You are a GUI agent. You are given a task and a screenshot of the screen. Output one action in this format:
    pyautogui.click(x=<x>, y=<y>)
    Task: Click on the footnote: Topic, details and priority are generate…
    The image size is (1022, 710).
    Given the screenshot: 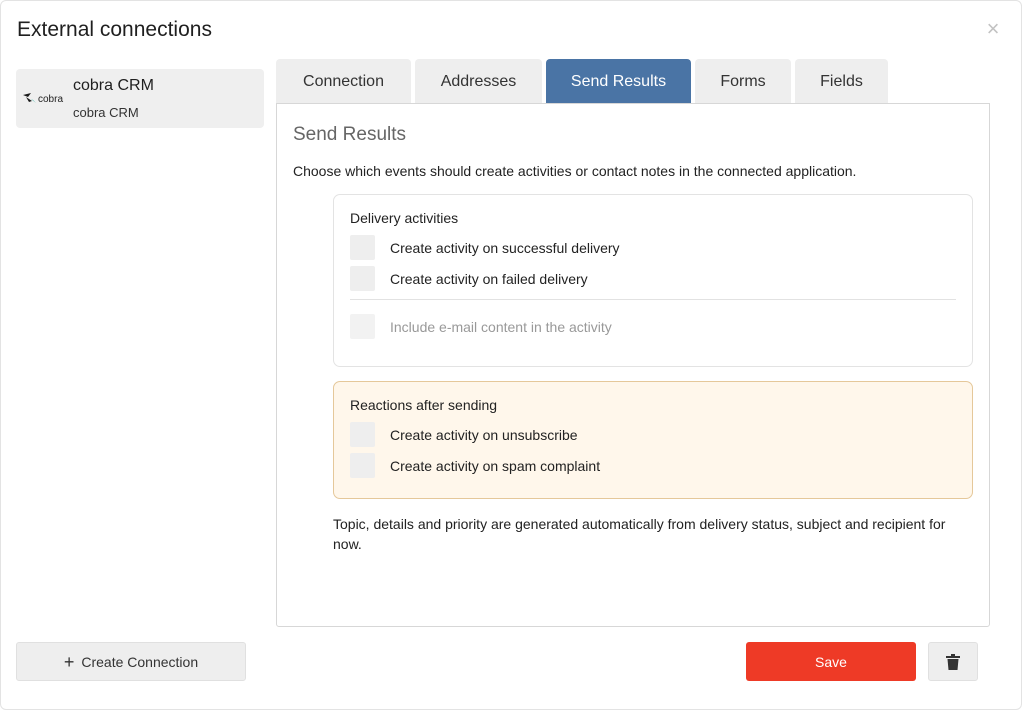 What is the action you would take?
    pyautogui.click(x=639, y=534)
    